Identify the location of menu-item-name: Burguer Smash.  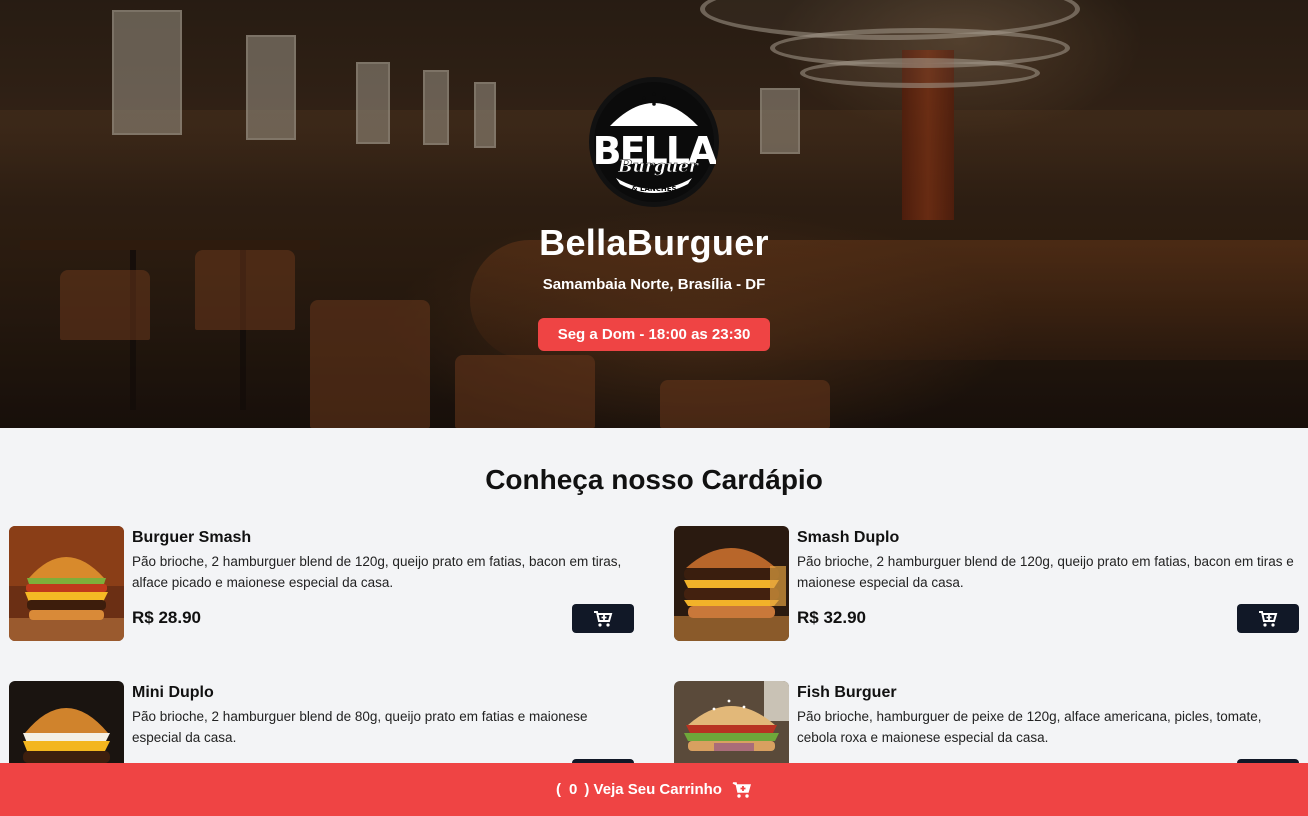
(192, 537).